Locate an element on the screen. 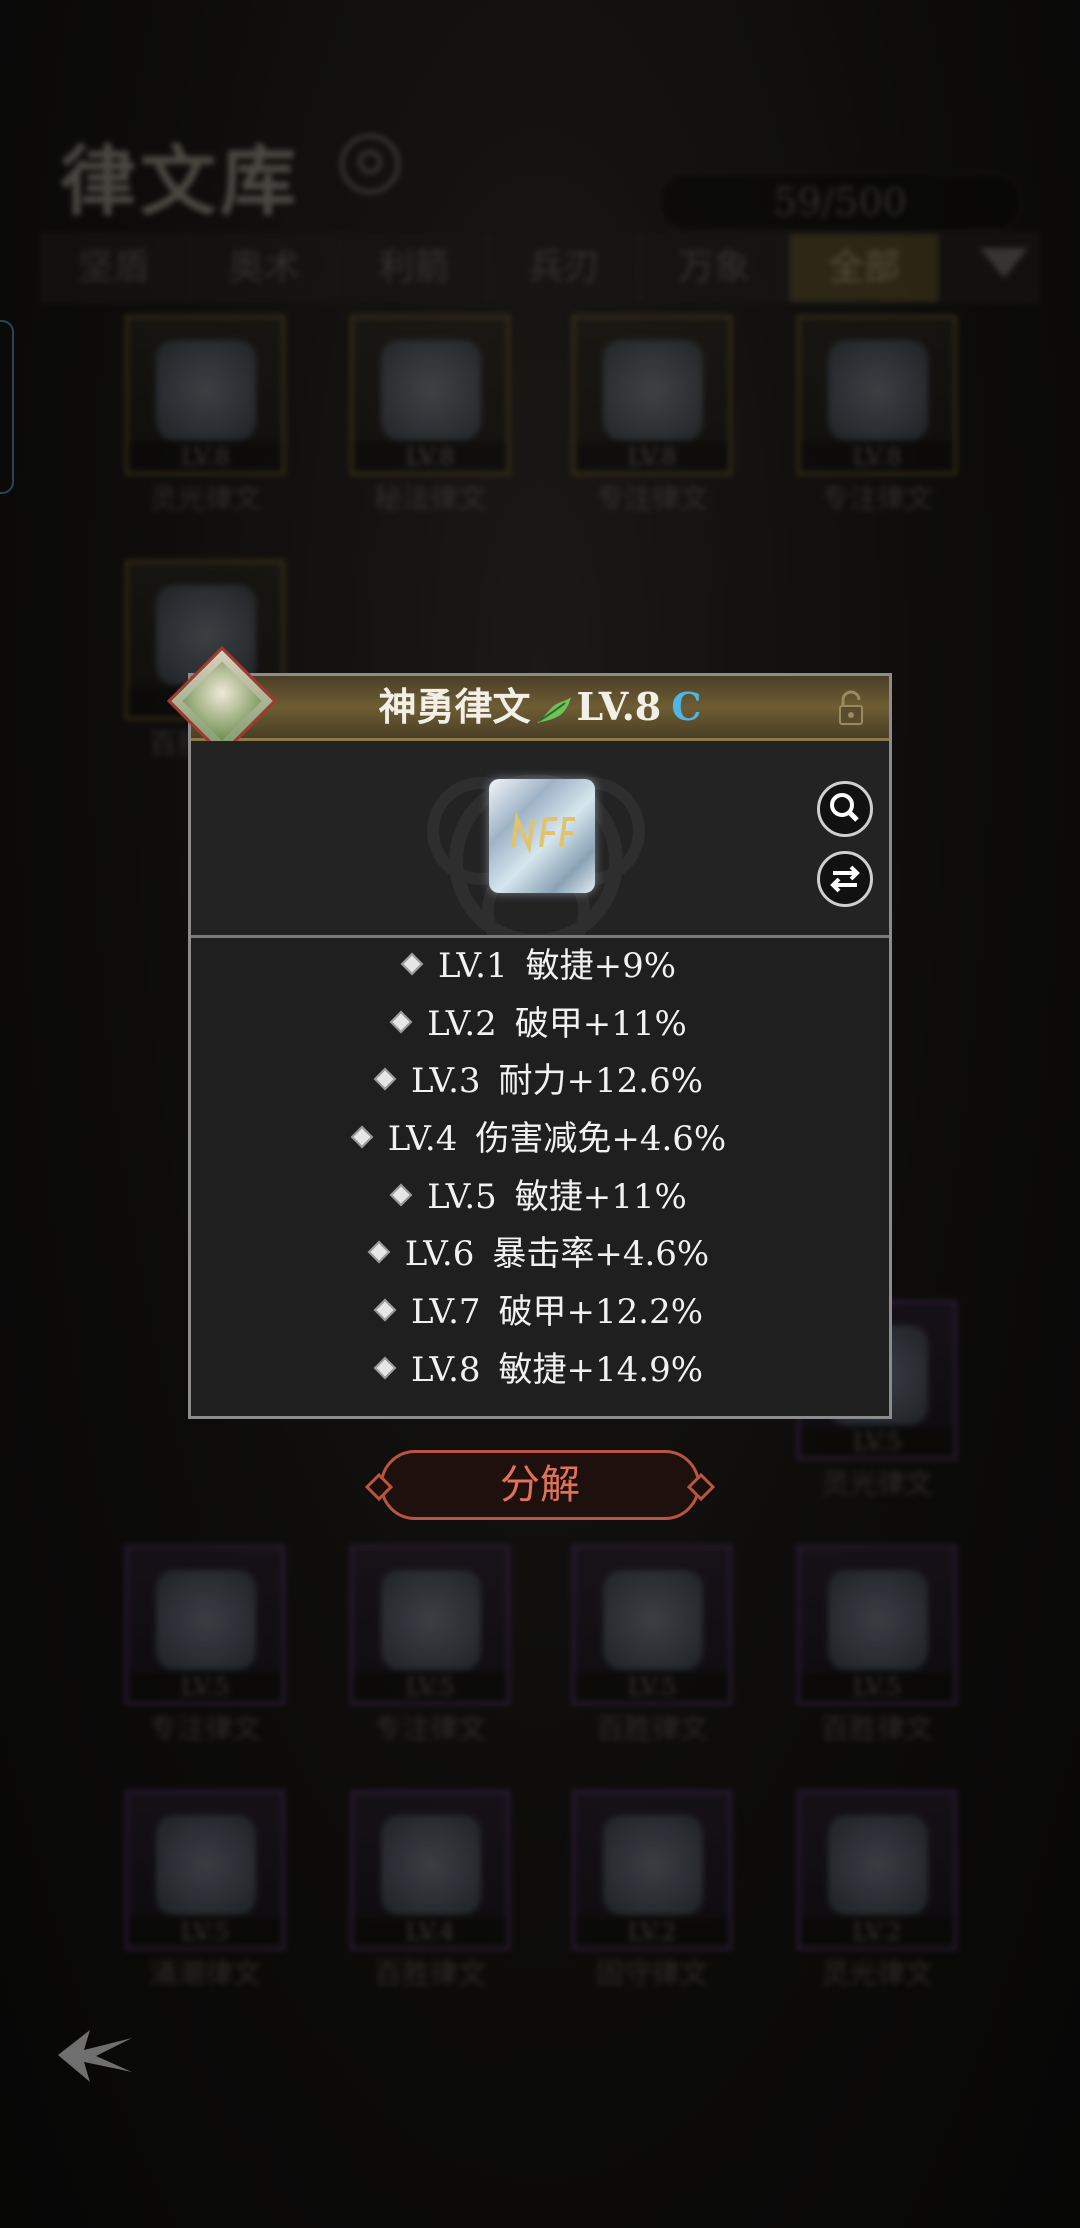  stat-row: LV.6 暴击率+4.6% is located at coordinates (540, 1255).